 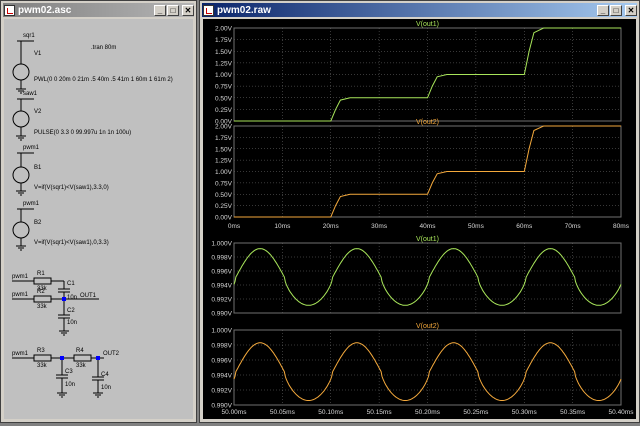 I want to click on net-label-out2: OUT2, so click(x=111, y=354).